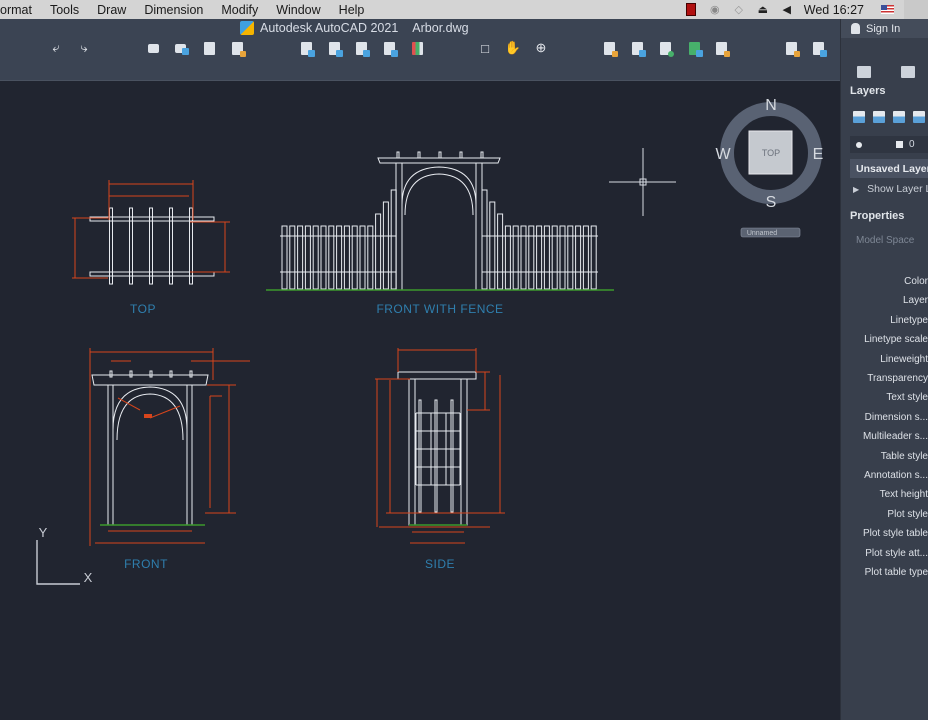 Image resolution: width=928 pixels, height=720 pixels. Describe the element at coordinates (916, 281) in the screenshot. I see `property-color: Color` at that location.